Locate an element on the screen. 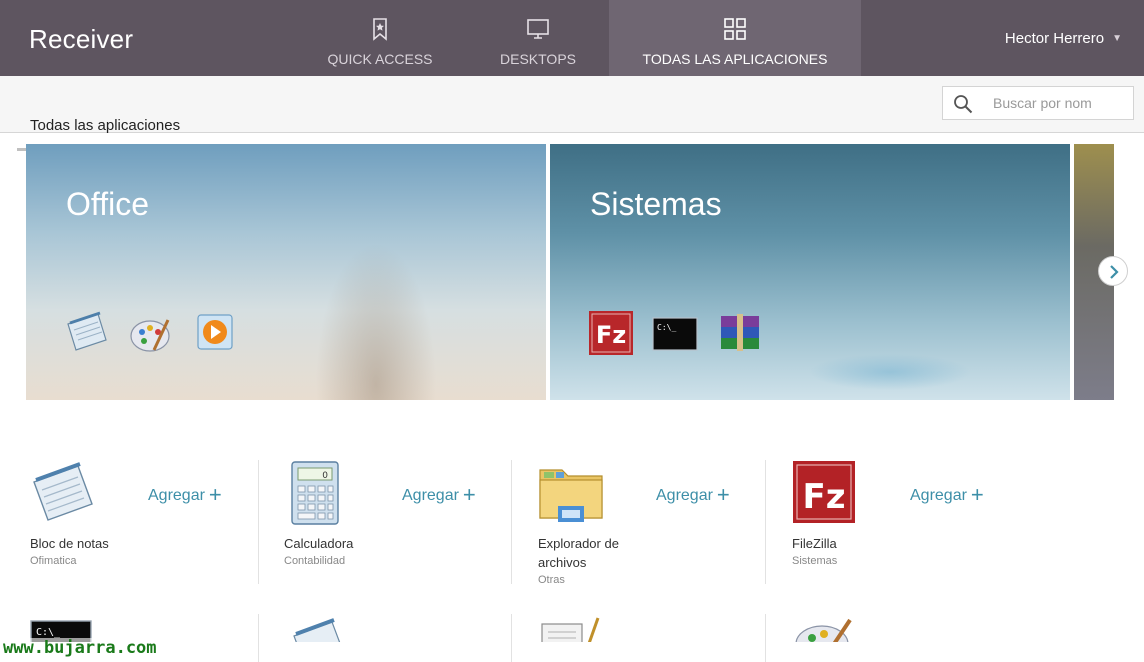 The width and height of the screenshot is (1144, 662). category-icons is located at coordinates (158, 333).